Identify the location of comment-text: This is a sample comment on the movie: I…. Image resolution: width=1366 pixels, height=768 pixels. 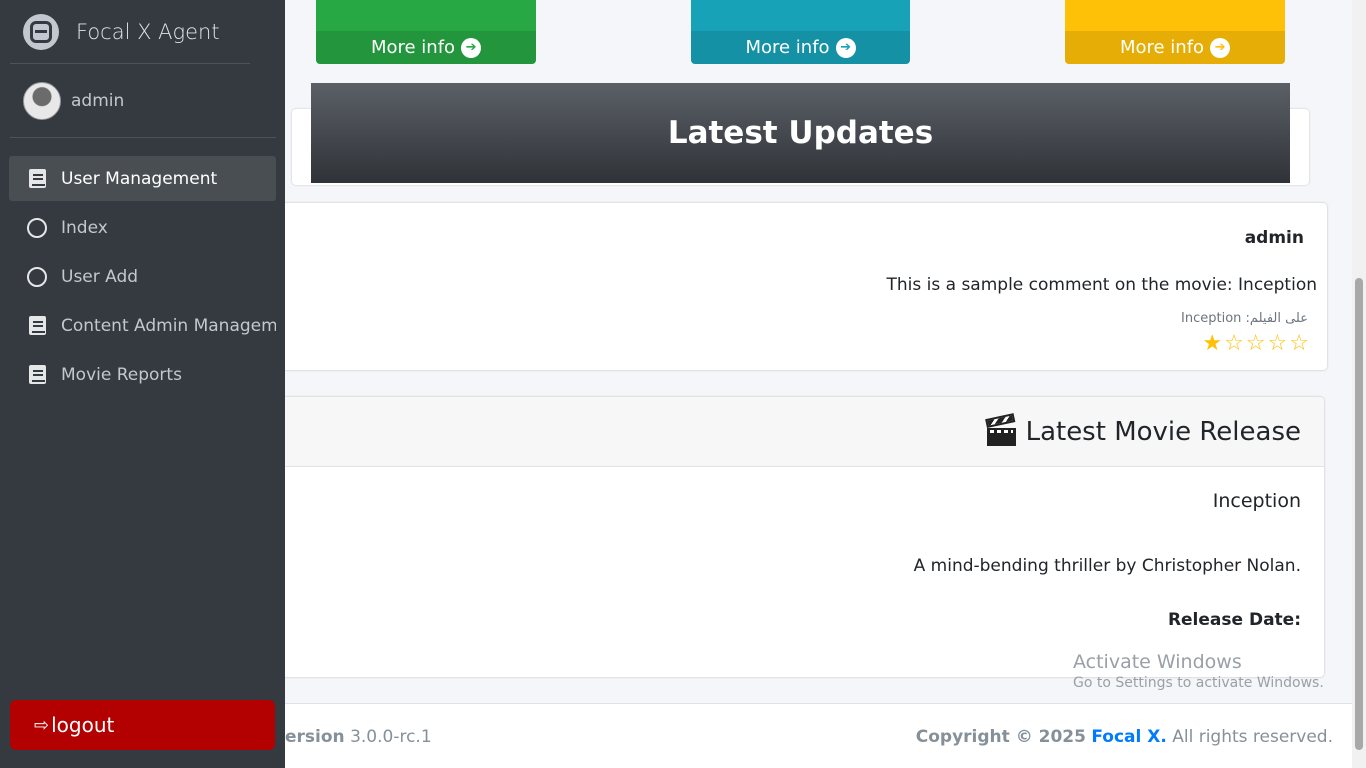
(1102, 285).